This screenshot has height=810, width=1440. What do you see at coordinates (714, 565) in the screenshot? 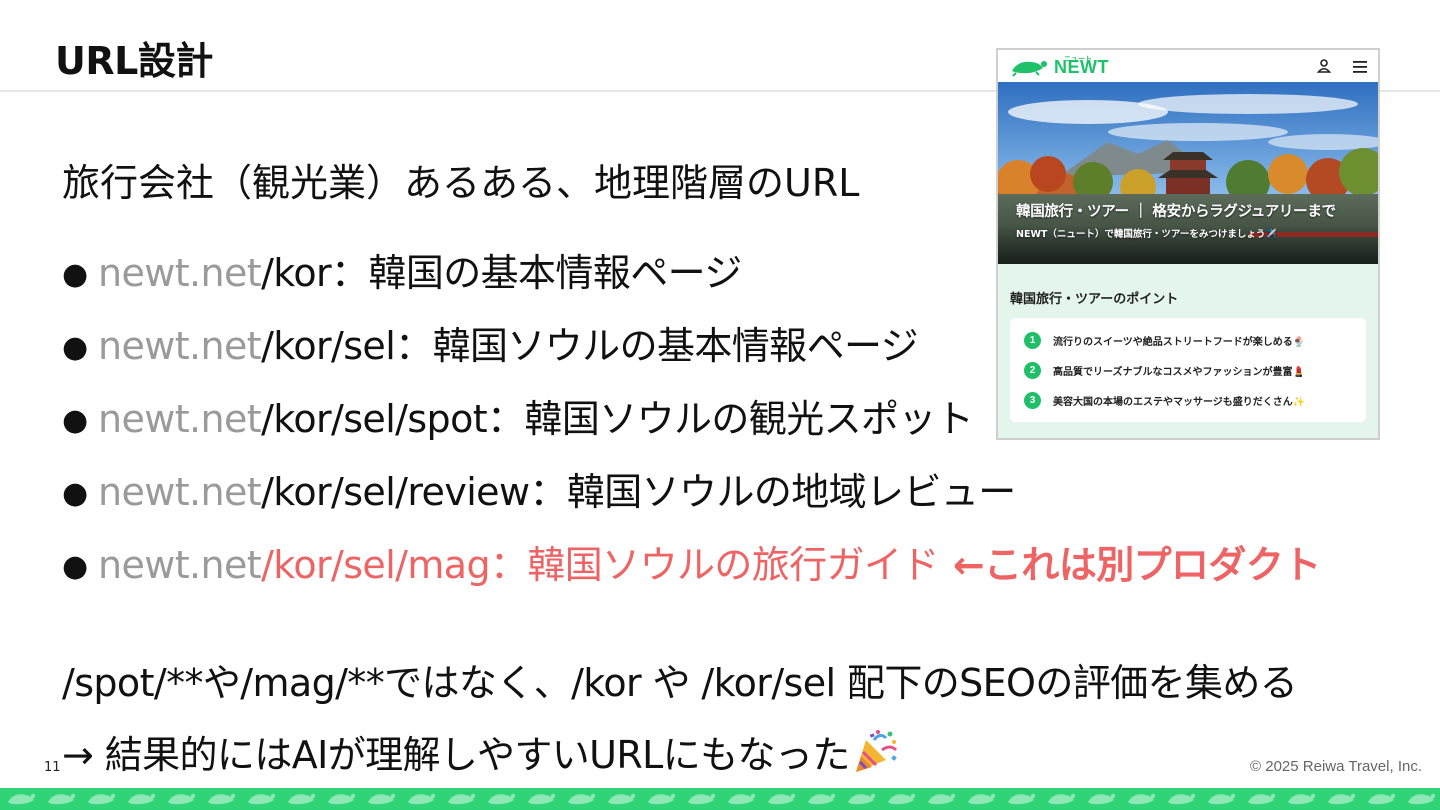
I see `url-description: ：韓国ソウルの旅行ガイド` at bounding box center [714, 565].